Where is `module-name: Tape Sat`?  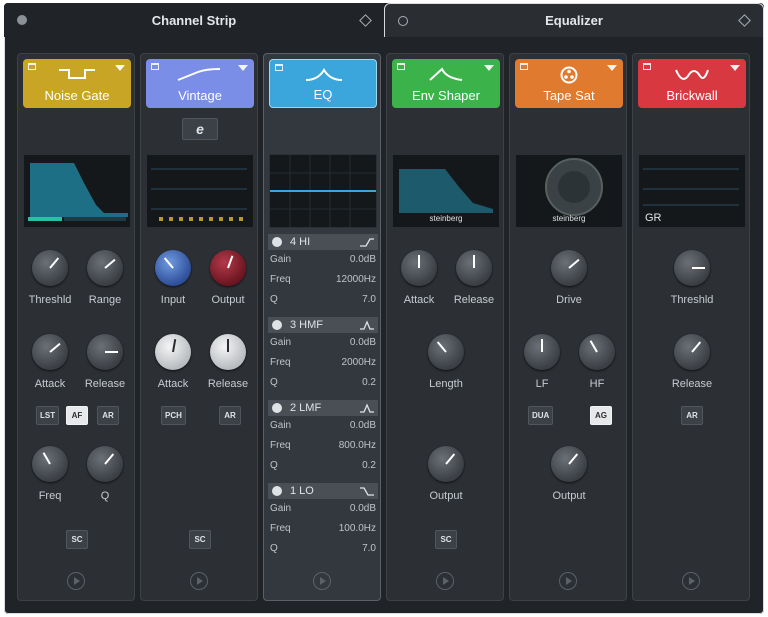
module-name: Tape Sat is located at coordinates (569, 95).